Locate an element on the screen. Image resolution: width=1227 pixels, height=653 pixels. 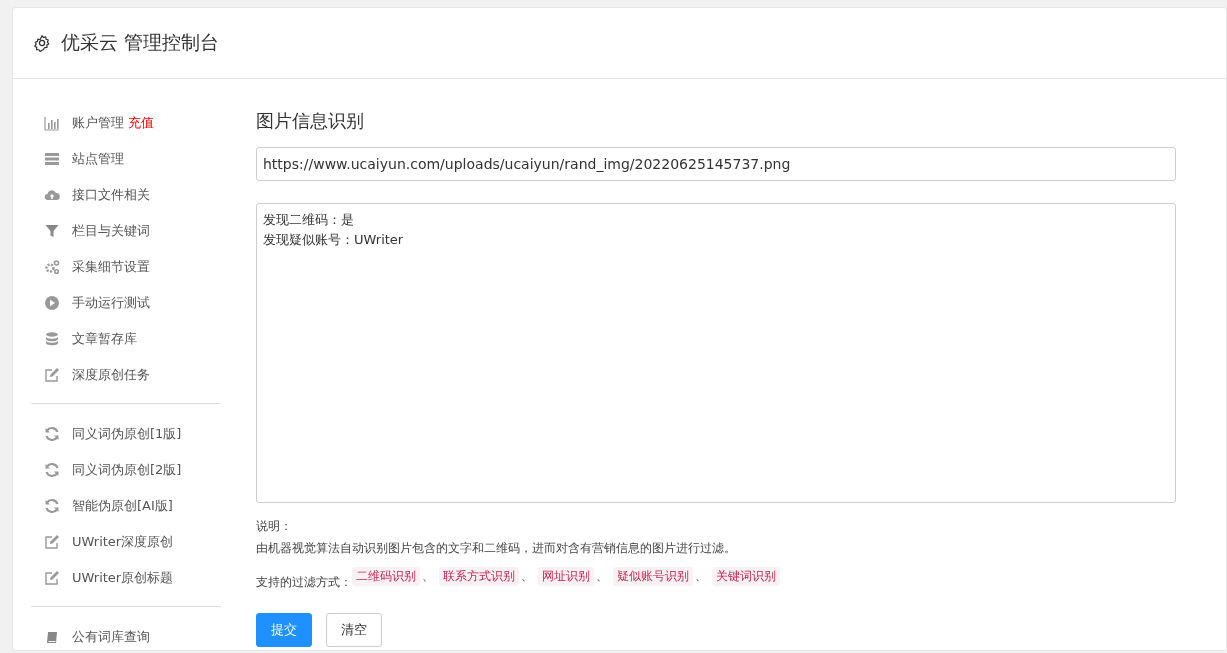
note-text: 由机器视觉算法自动识别图片包含的文字和二维码，进而对含有营销信息的图片进行过滤。 is located at coordinates (496, 548).